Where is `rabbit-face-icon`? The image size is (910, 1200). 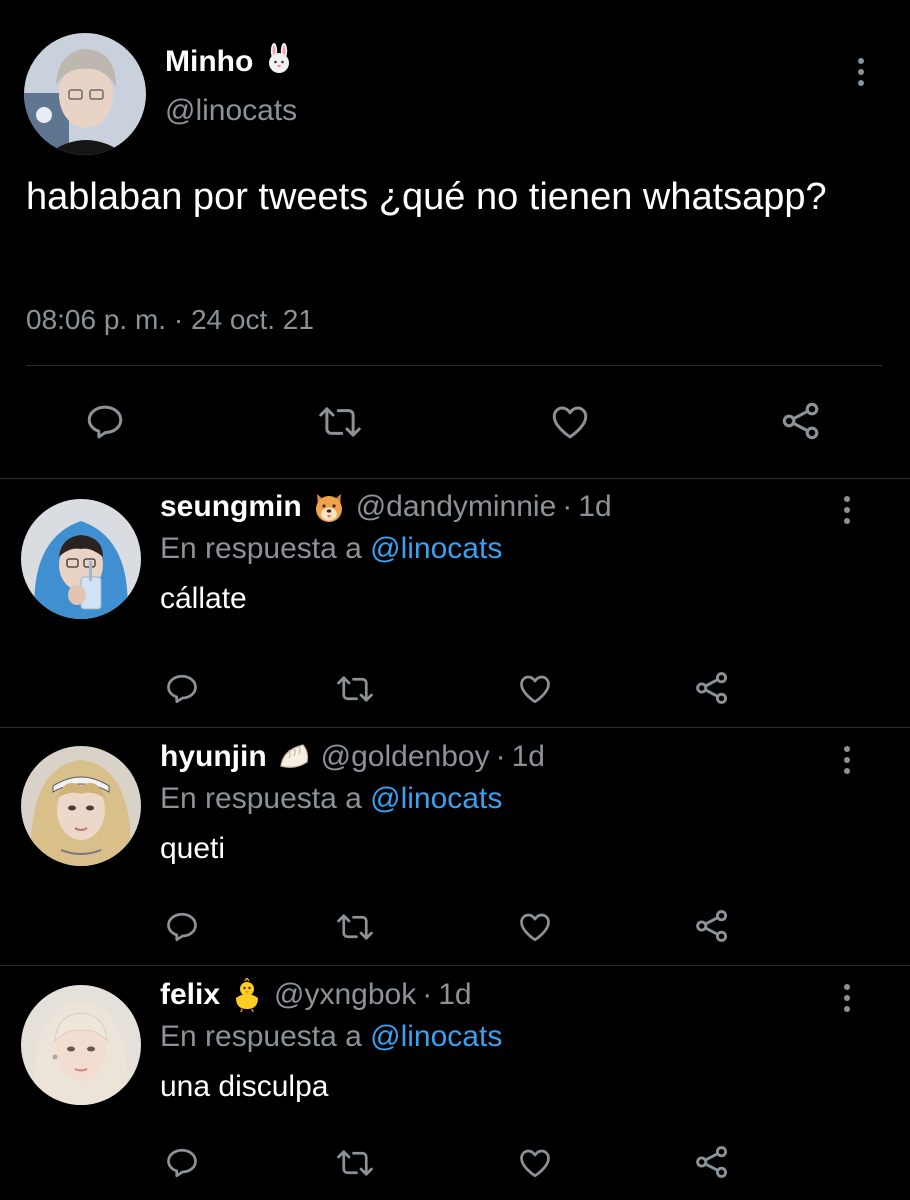 rabbit-face-icon is located at coordinates (279, 62).